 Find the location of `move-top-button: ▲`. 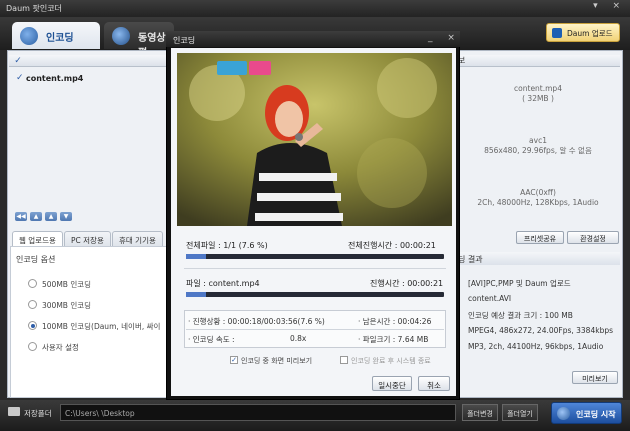

move-top-button: ▲ is located at coordinates (36, 216).